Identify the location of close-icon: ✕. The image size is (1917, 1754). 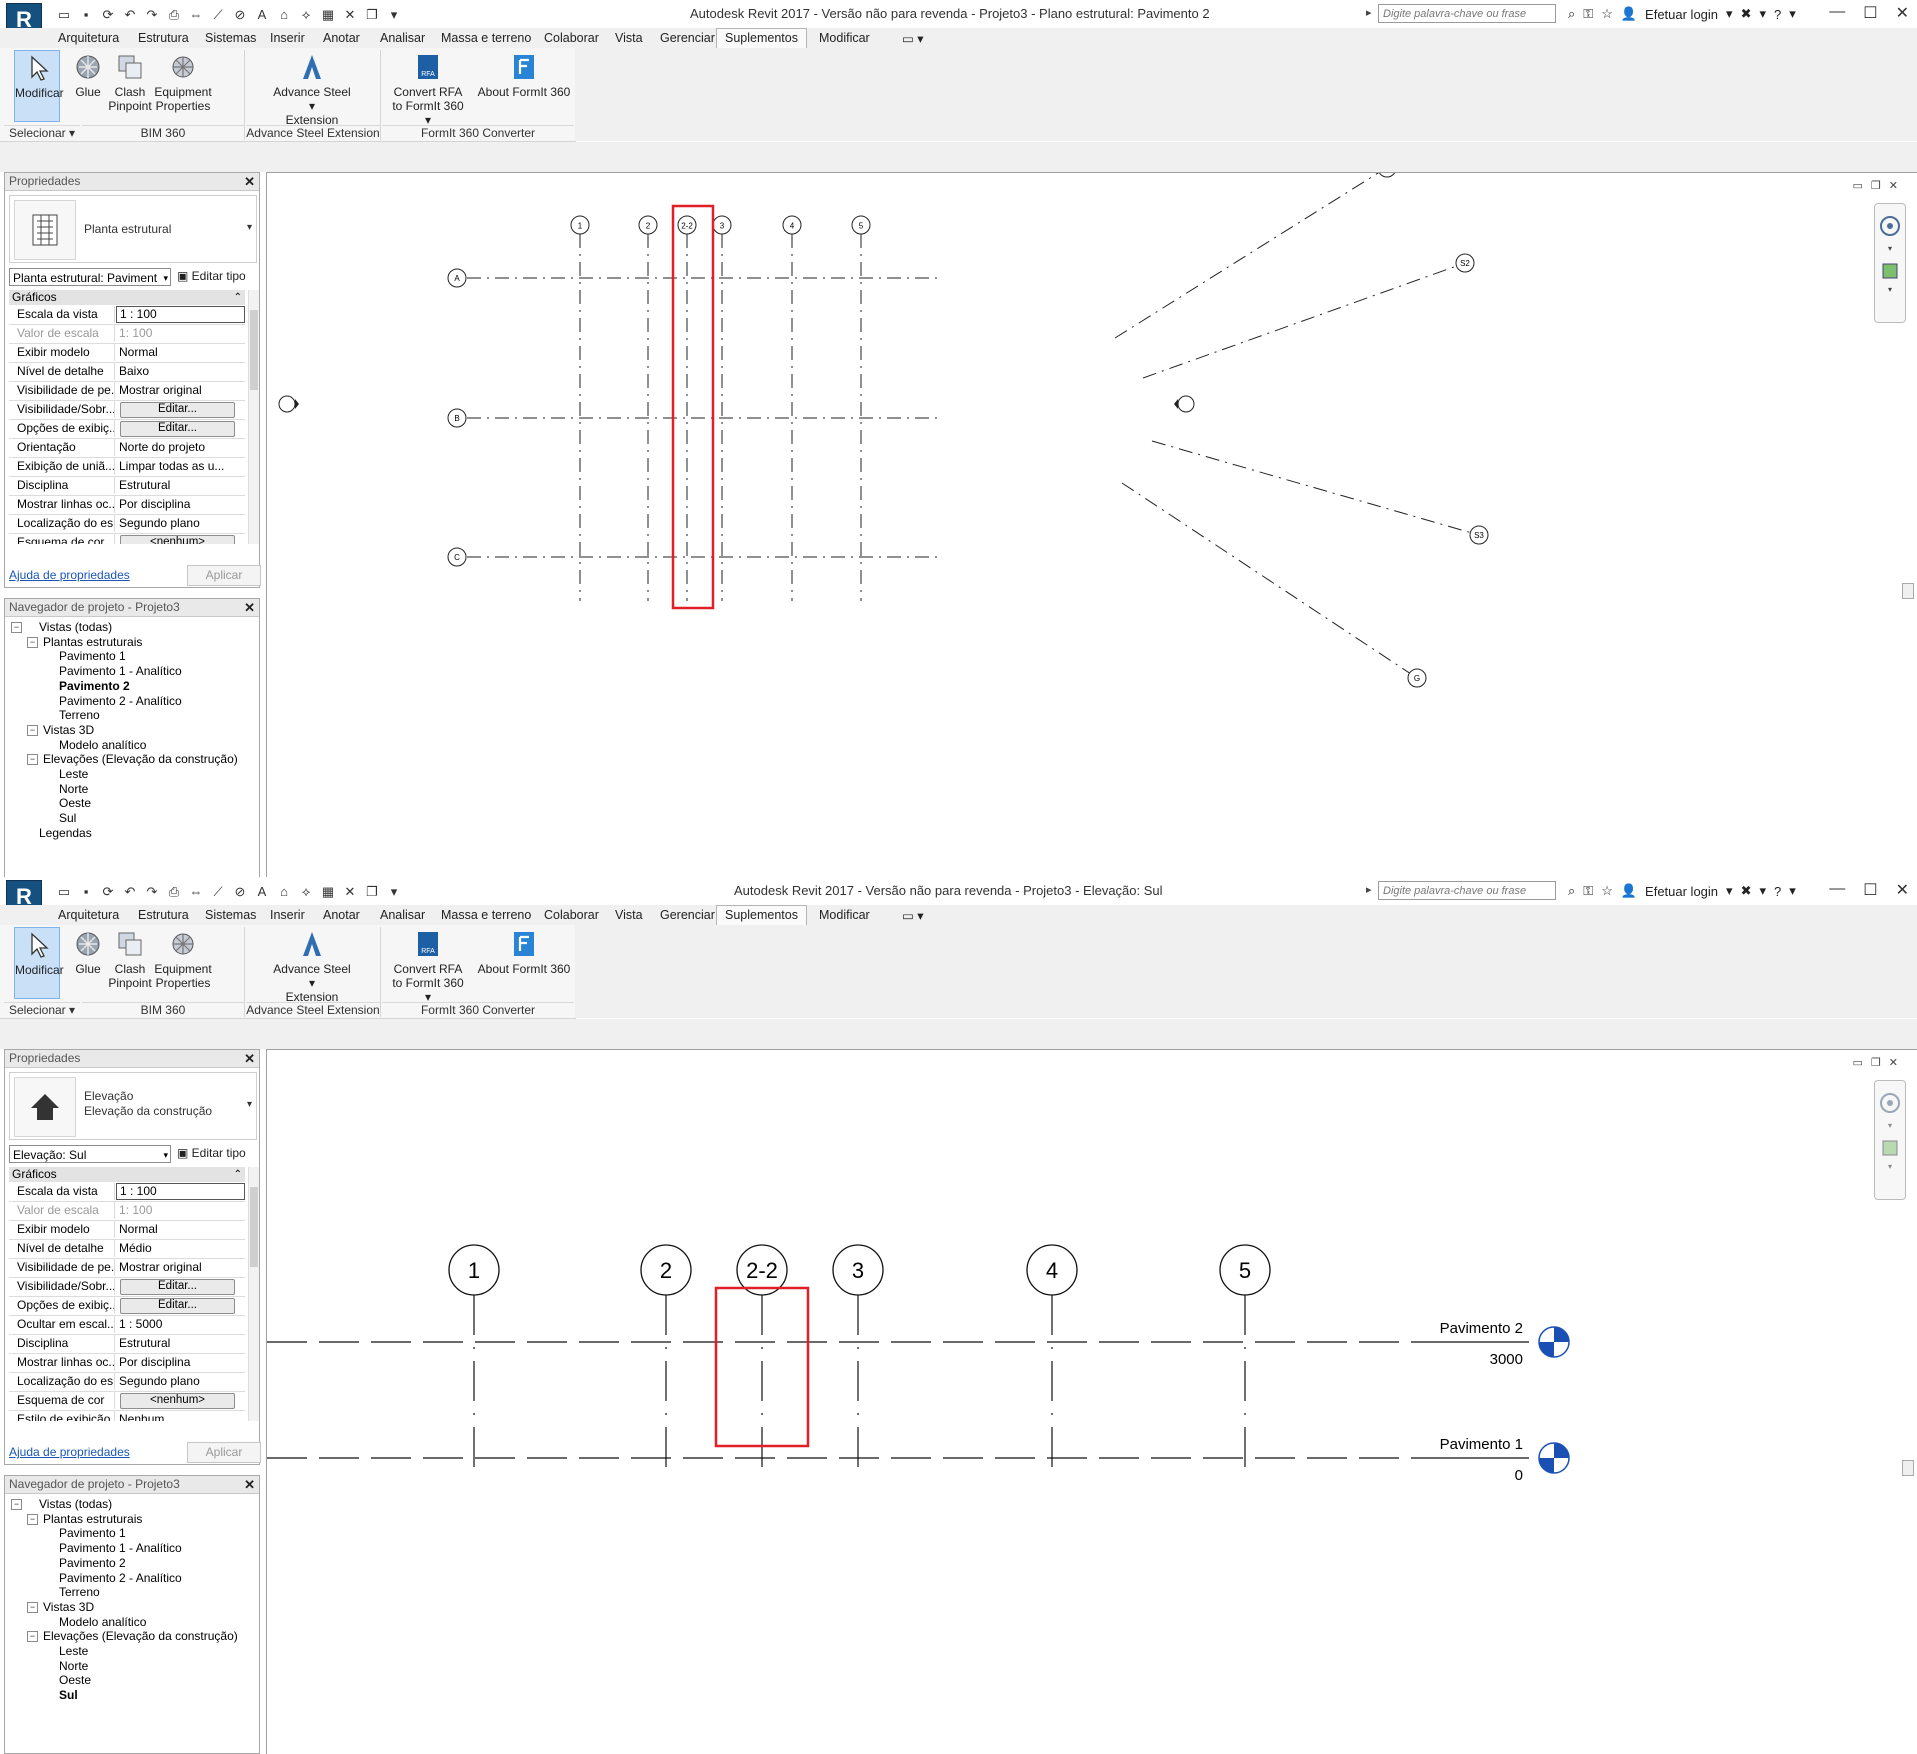
(1902, 13).